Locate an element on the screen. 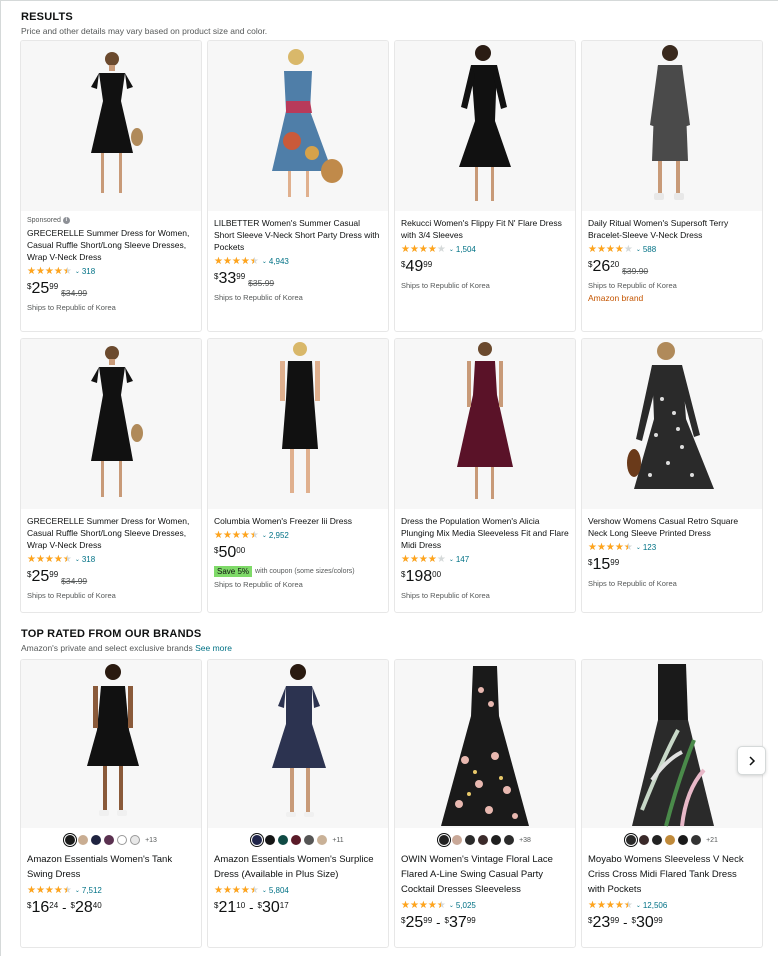 The image size is (778, 956). rating-count: 123 is located at coordinates (649, 547).